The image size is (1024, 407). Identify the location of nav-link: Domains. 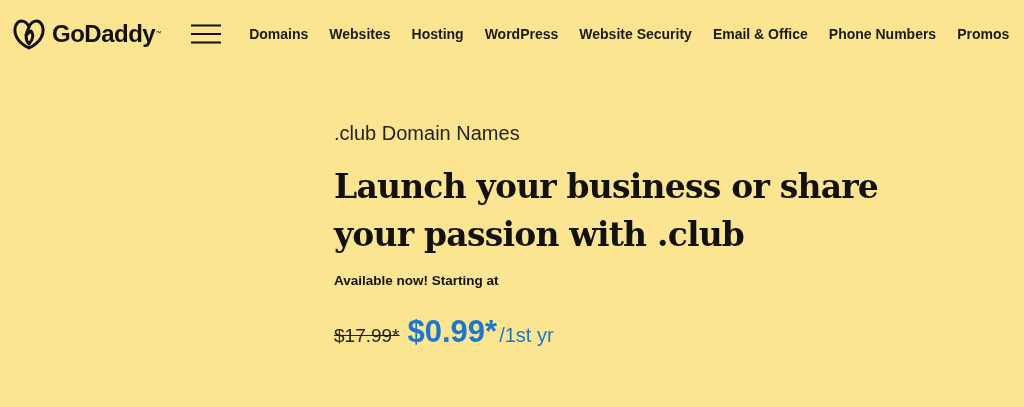
(279, 34).